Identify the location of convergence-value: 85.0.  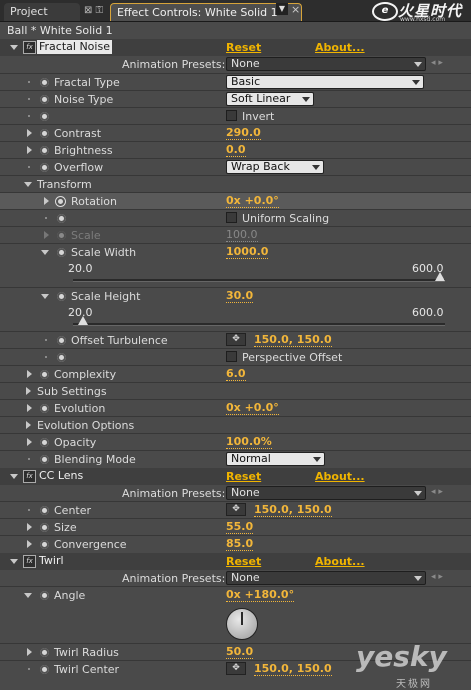
(240, 544).